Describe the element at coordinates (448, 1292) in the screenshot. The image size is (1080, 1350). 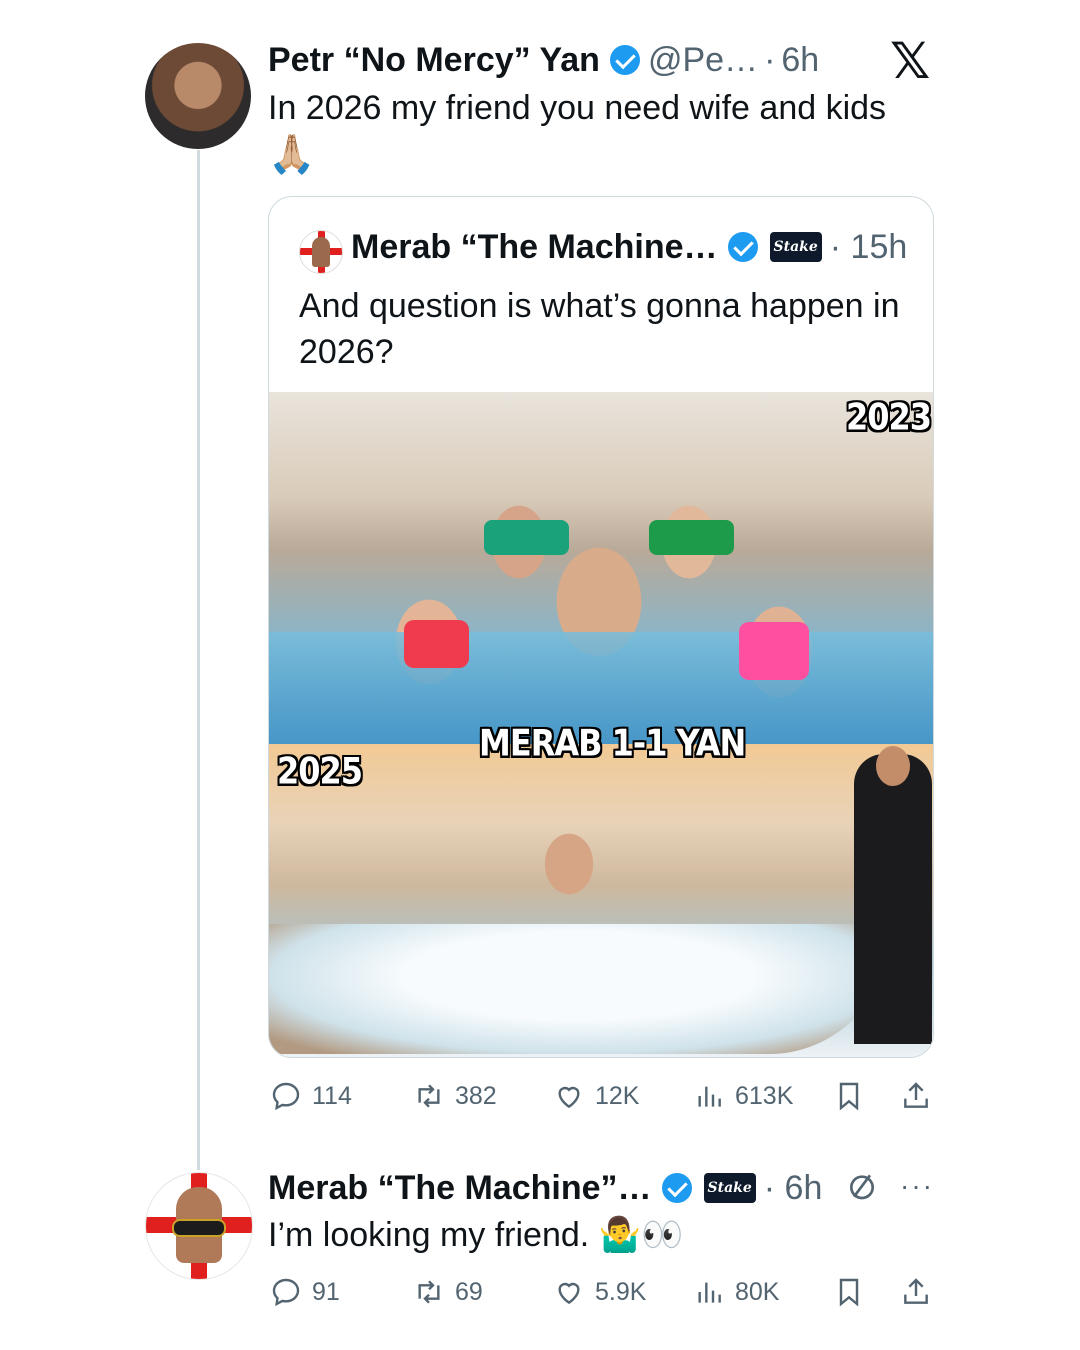
I see `repost-button: 69` at that location.